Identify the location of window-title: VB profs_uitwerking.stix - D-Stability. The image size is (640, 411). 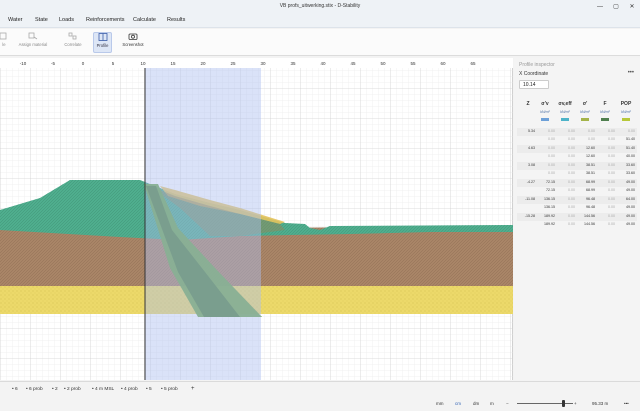
(320, 6).